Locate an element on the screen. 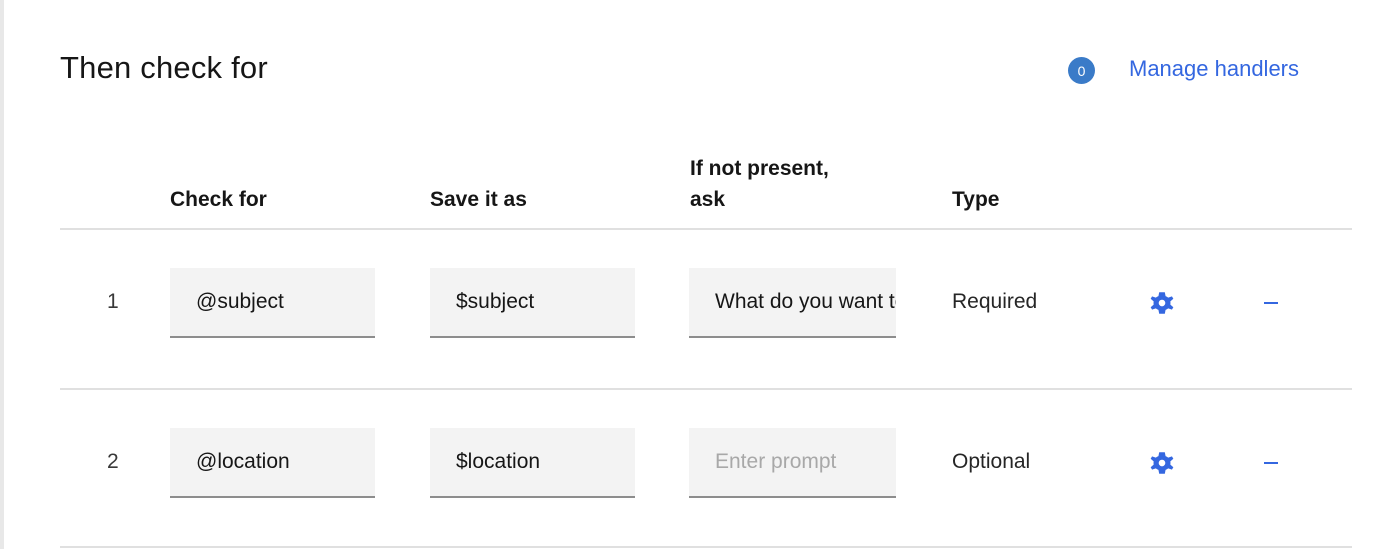 This screenshot has width=1400, height=549. type-label: Optional is located at coordinates (991, 461).